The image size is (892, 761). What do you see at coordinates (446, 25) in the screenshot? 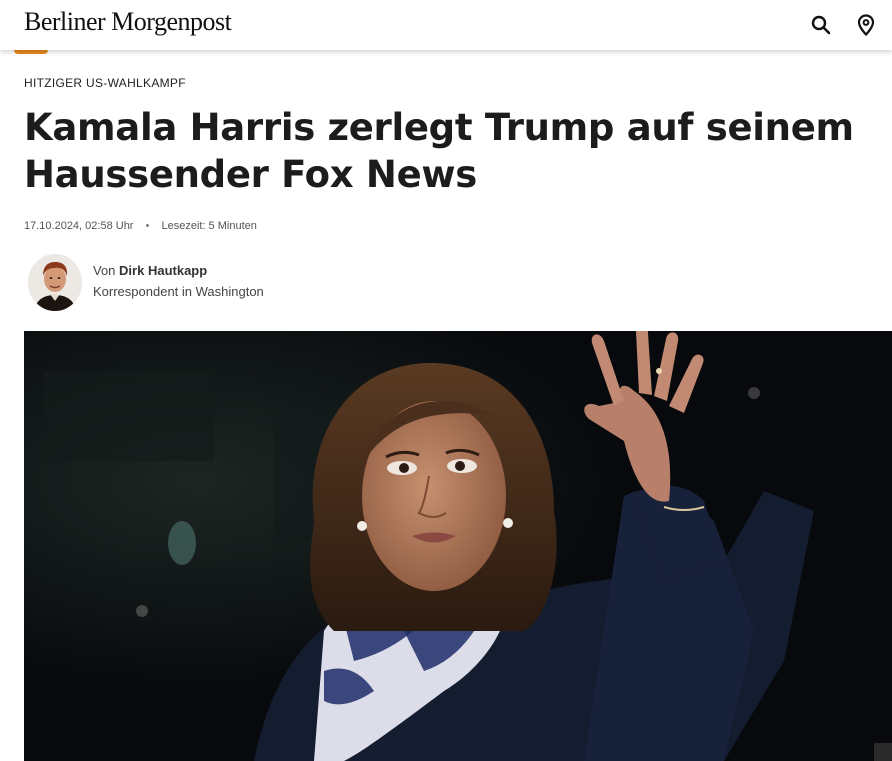
I see `site-header: Berliner Morgenpost` at bounding box center [446, 25].